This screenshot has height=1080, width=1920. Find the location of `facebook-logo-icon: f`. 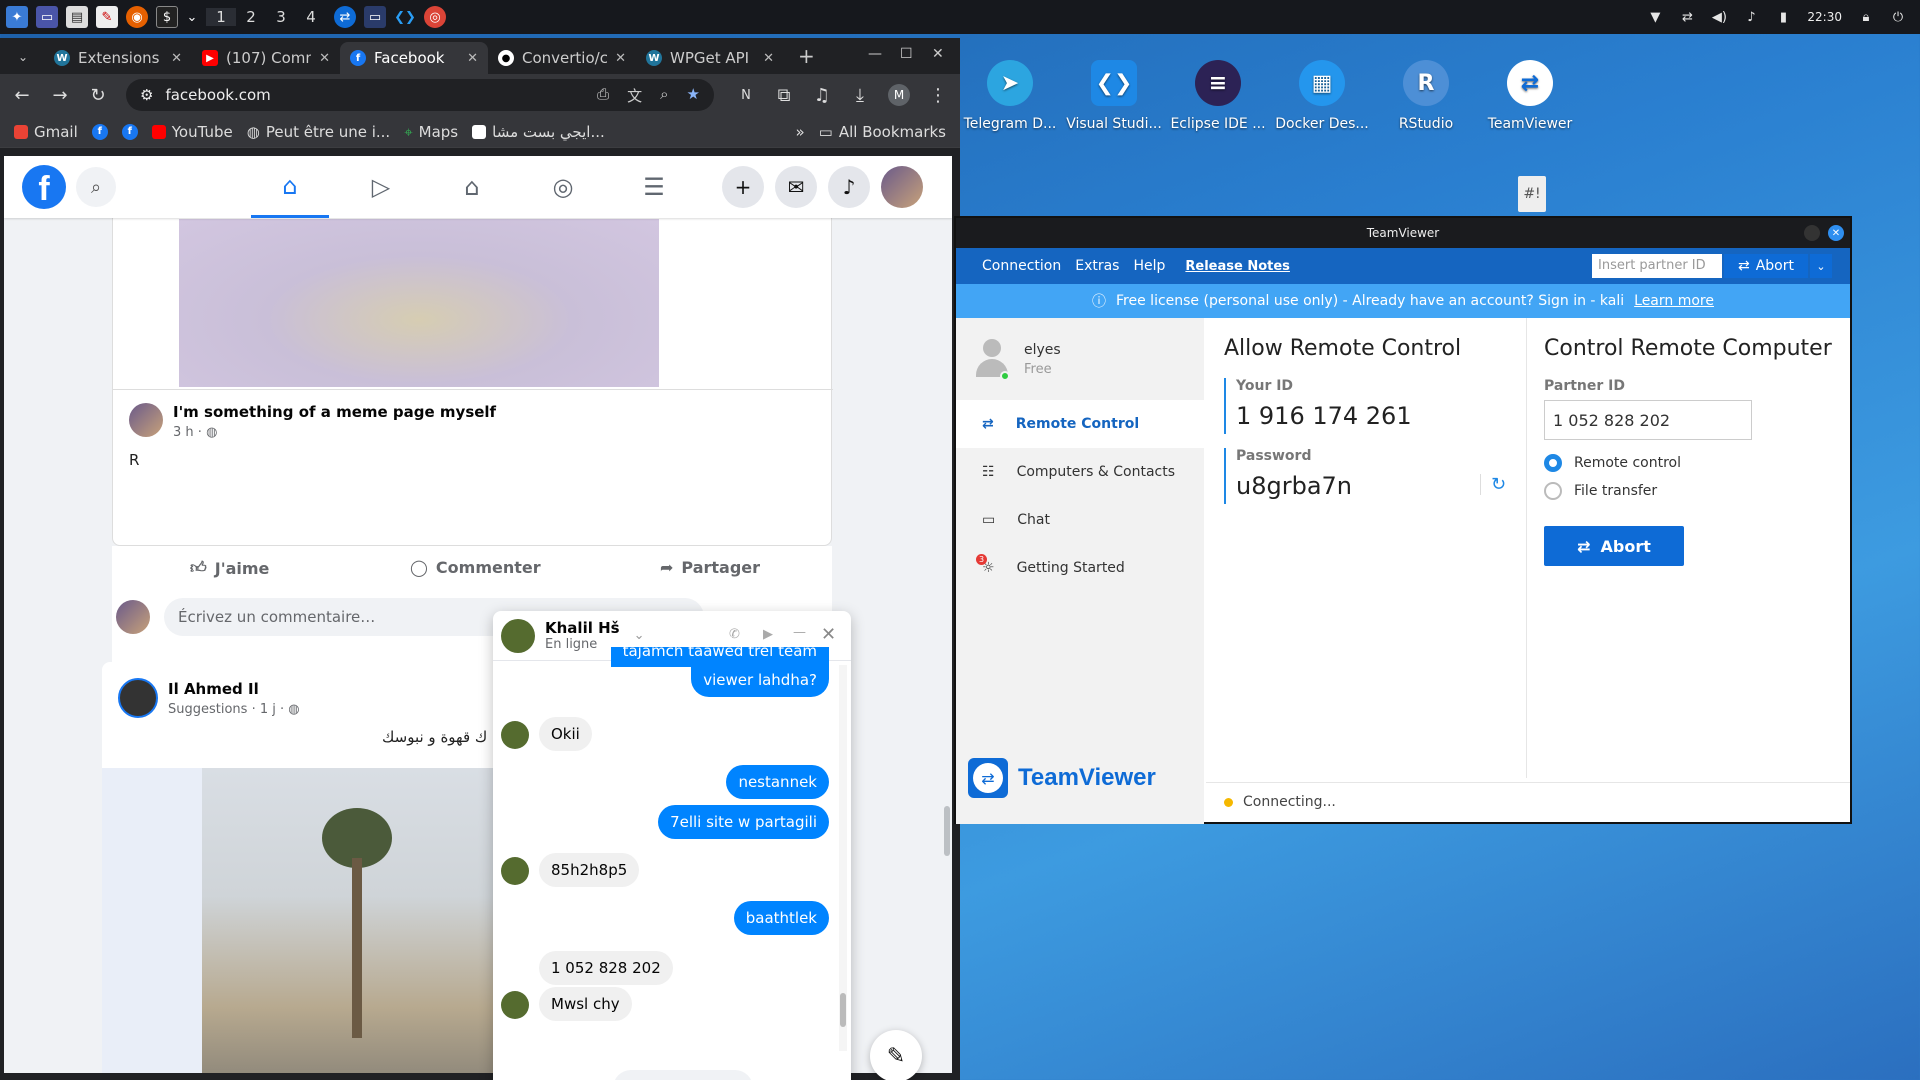

facebook-logo-icon: f is located at coordinates (44, 187).